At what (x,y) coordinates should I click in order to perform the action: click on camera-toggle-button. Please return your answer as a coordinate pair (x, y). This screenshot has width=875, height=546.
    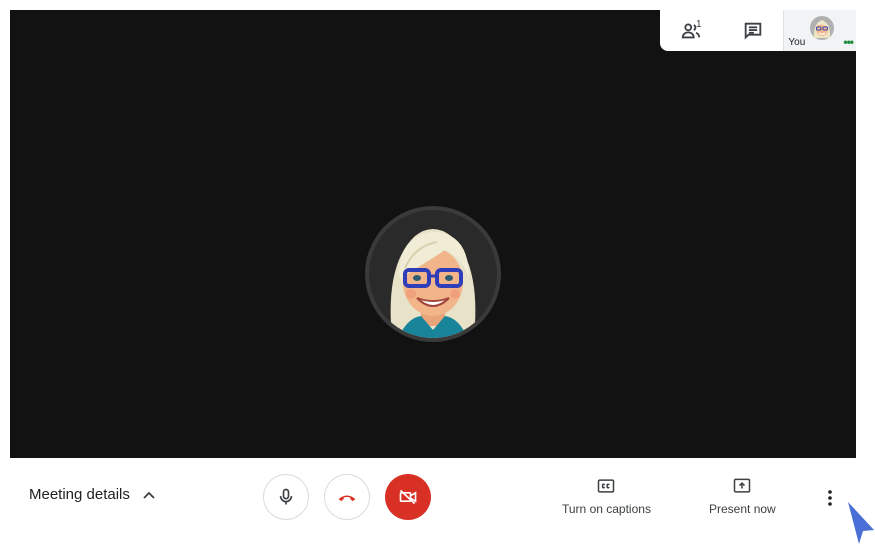
    Looking at the image, I should click on (408, 497).